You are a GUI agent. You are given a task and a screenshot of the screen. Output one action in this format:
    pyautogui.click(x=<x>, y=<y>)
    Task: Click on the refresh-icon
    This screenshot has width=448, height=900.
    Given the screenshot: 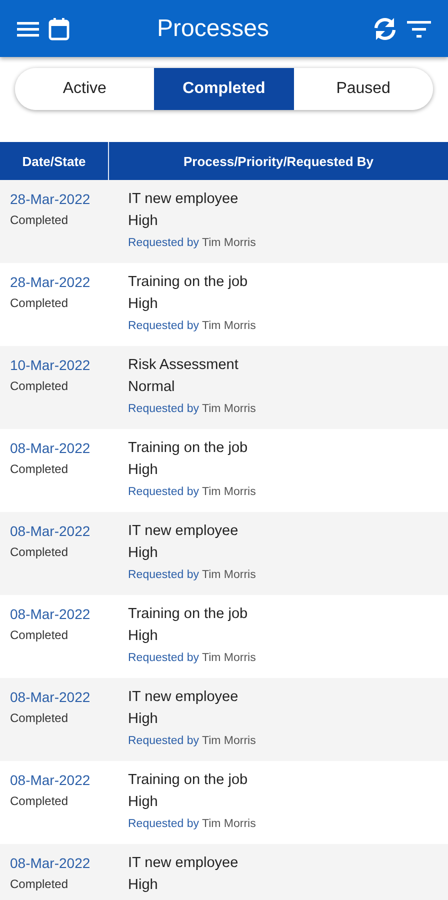 What is the action you would take?
    pyautogui.click(x=385, y=29)
    